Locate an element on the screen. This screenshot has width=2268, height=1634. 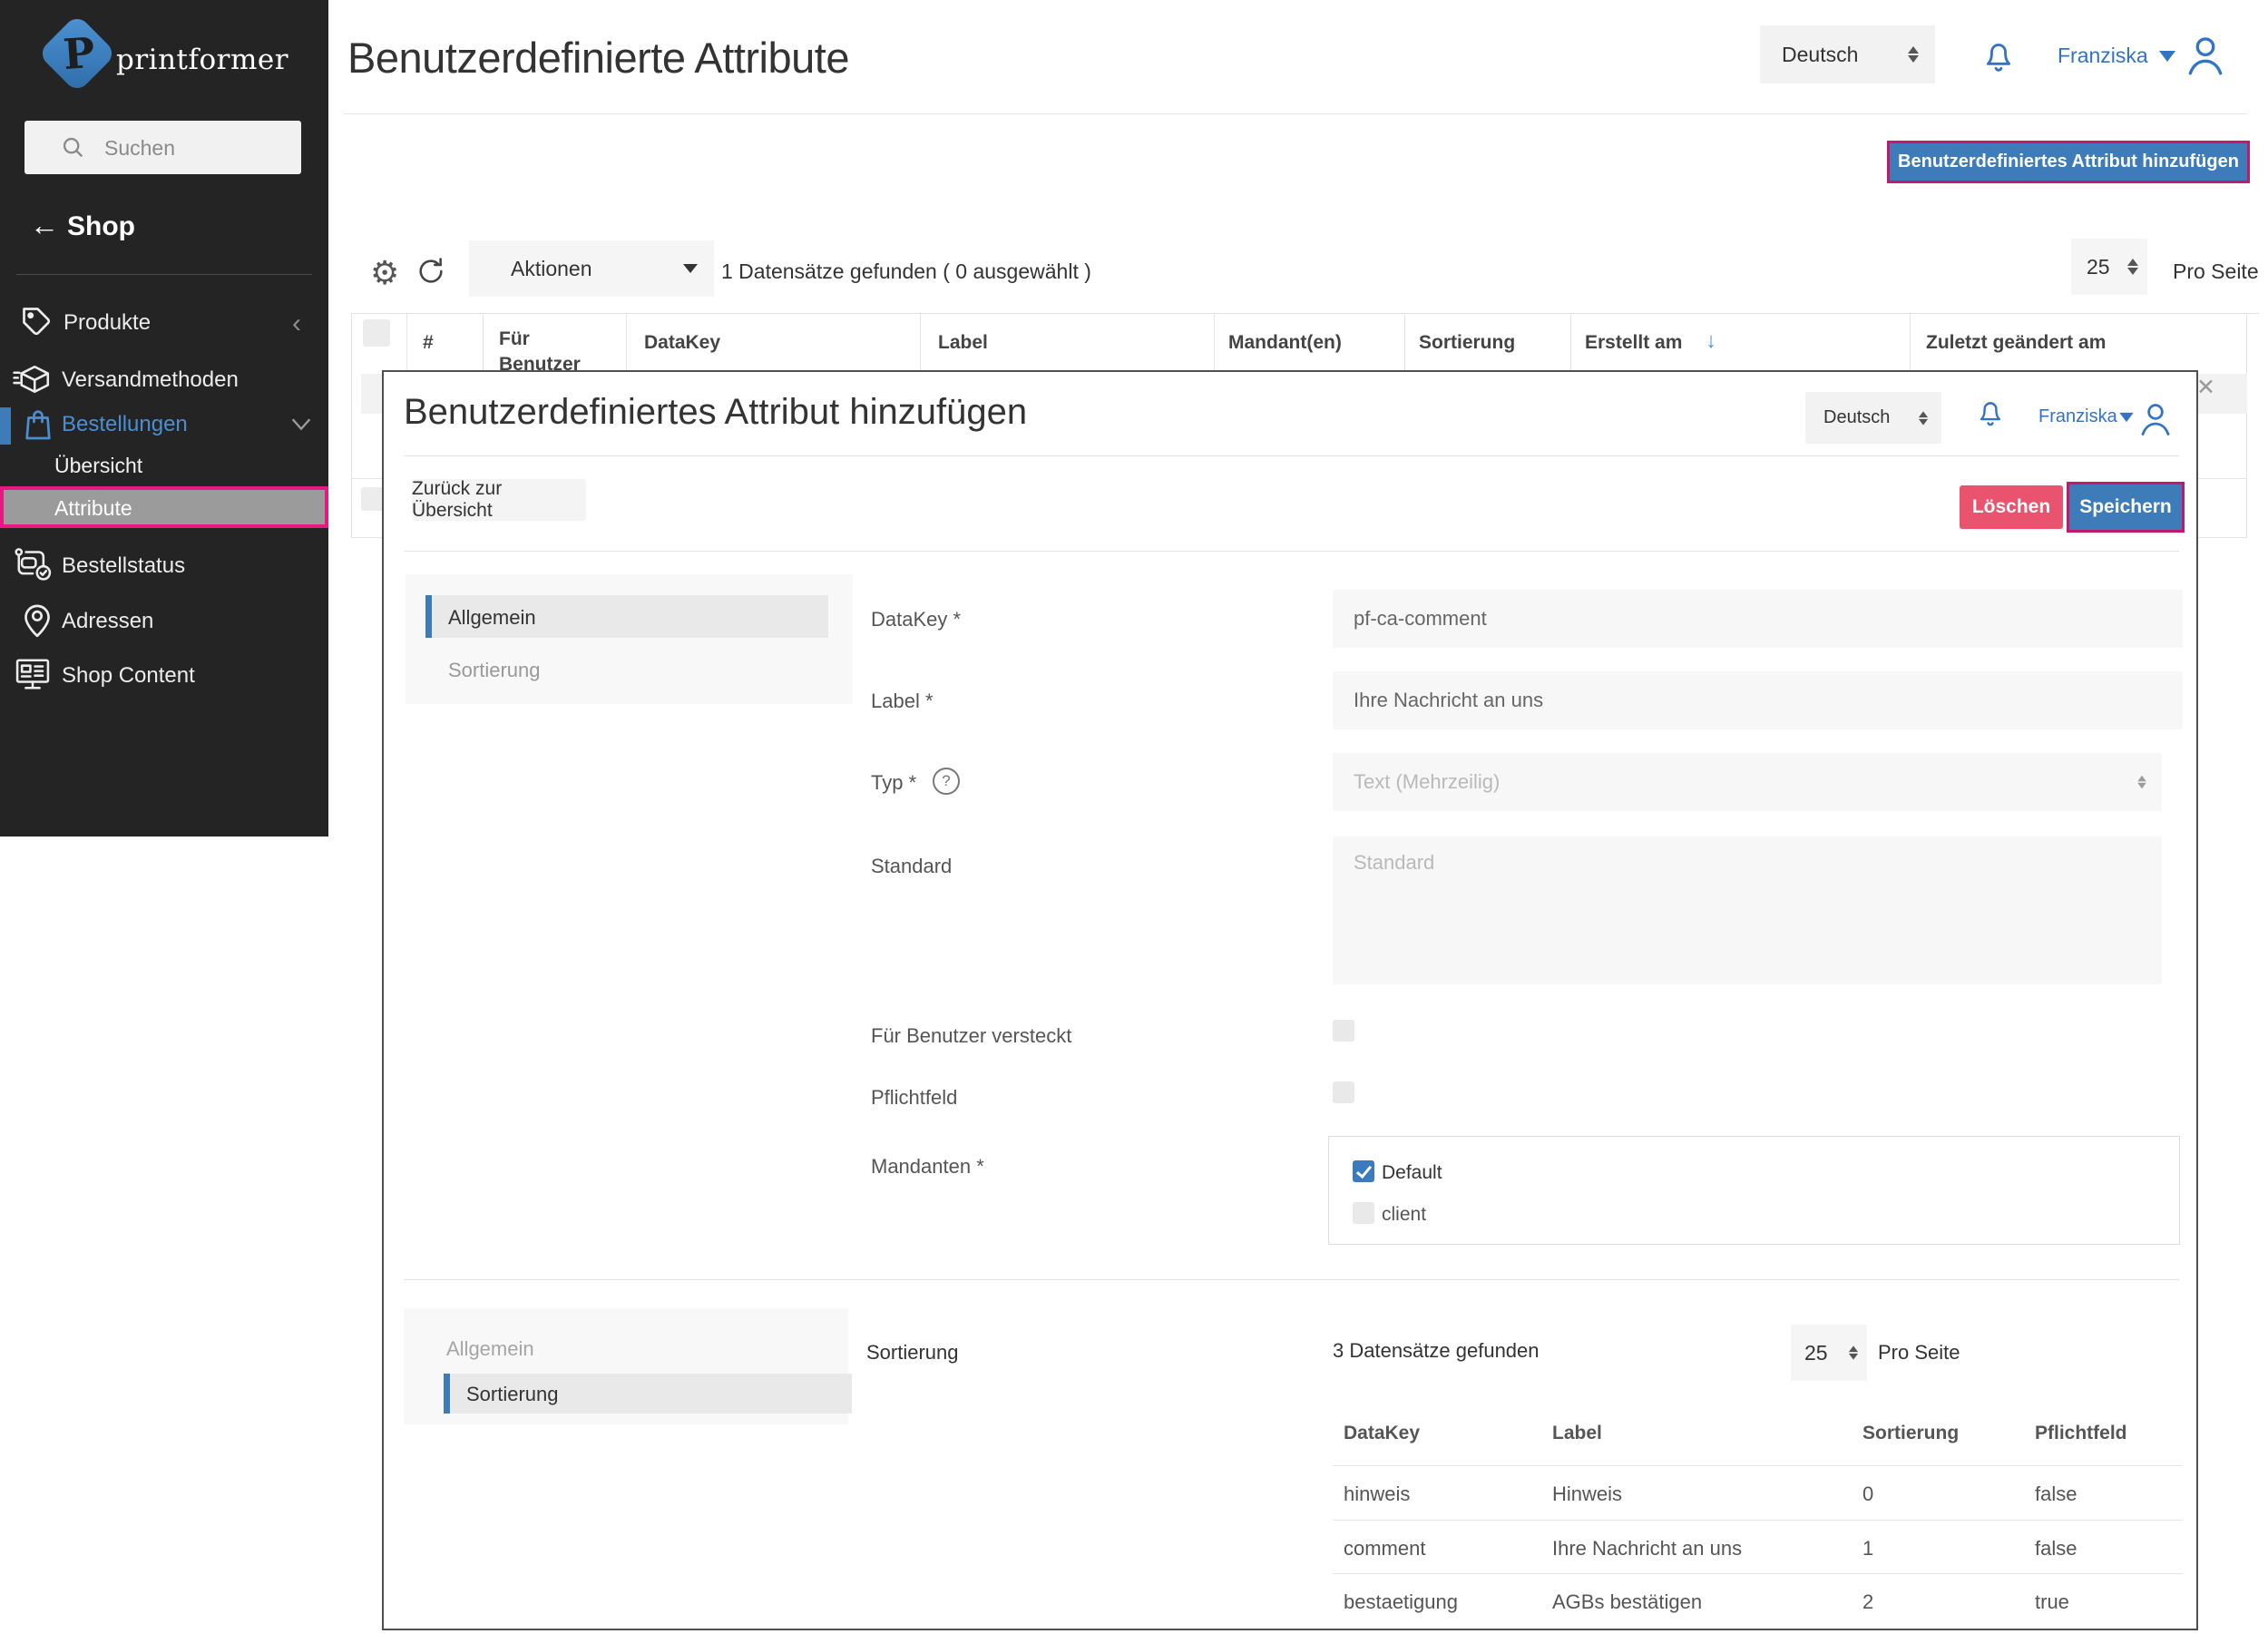
search-icon is located at coordinates (73, 147).